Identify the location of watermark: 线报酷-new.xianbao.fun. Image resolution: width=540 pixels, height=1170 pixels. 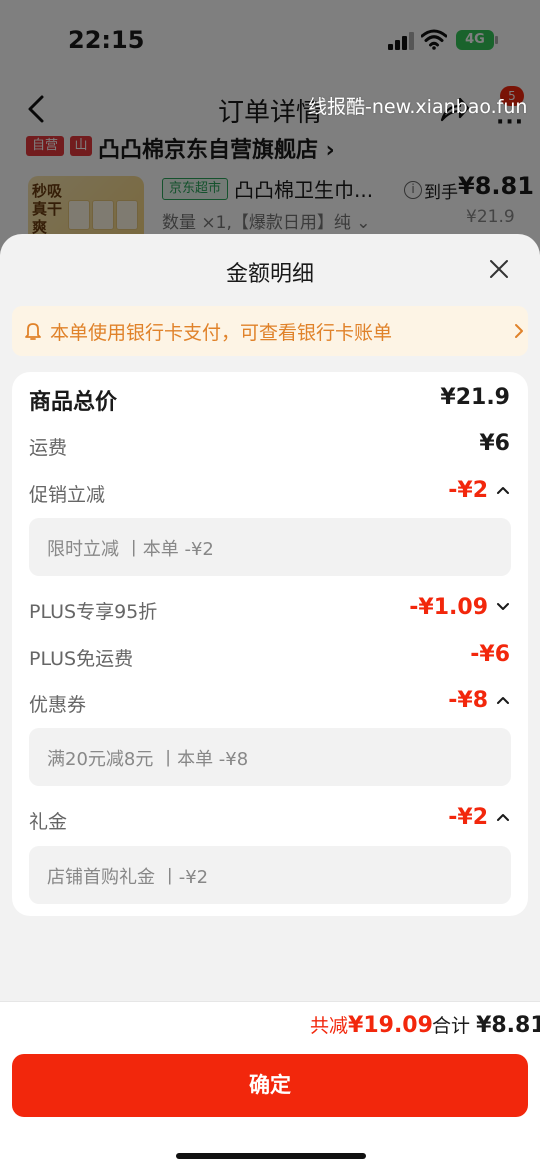
(418, 107).